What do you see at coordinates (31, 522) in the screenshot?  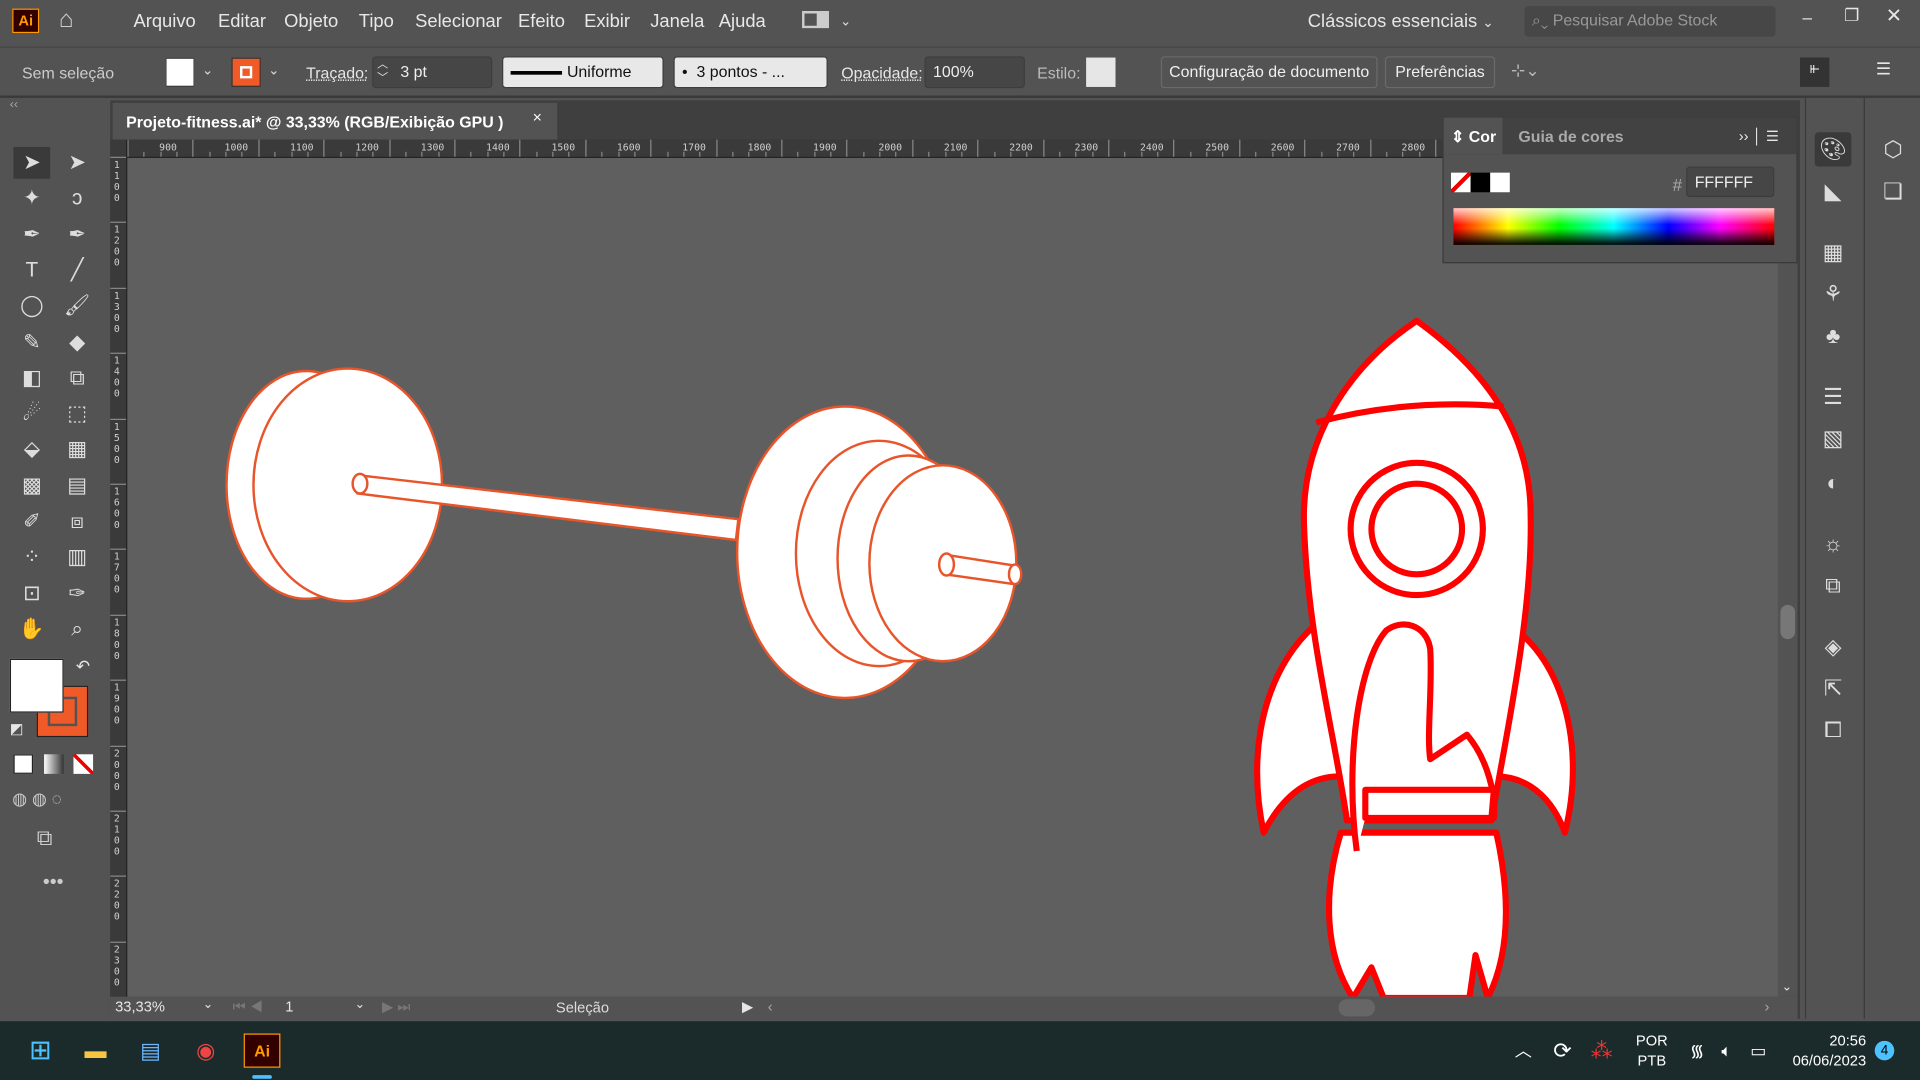 I see `eyedropper-tool: ✐` at bounding box center [31, 522].